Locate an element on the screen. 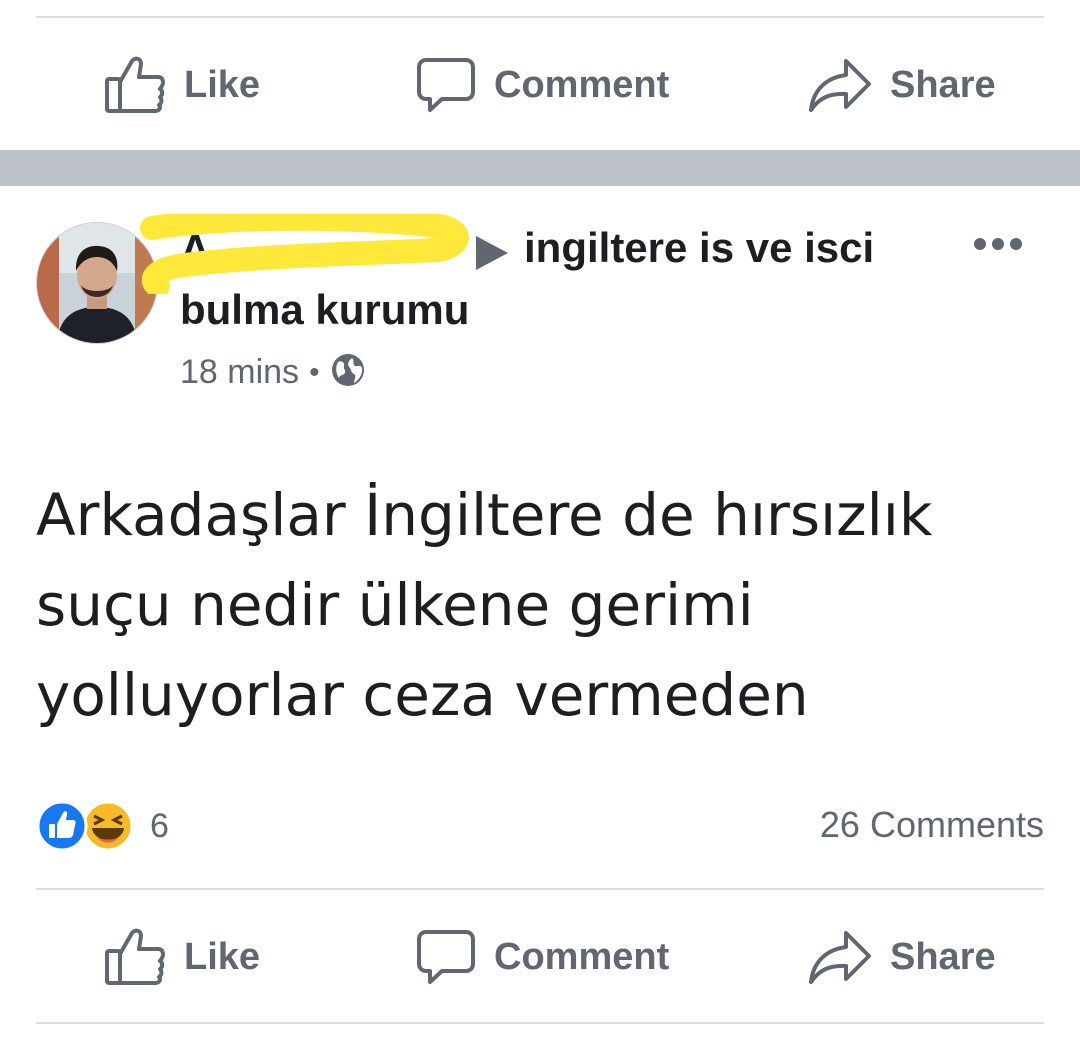  post-meta: 18 mins • is located at coordinates (273, 372).